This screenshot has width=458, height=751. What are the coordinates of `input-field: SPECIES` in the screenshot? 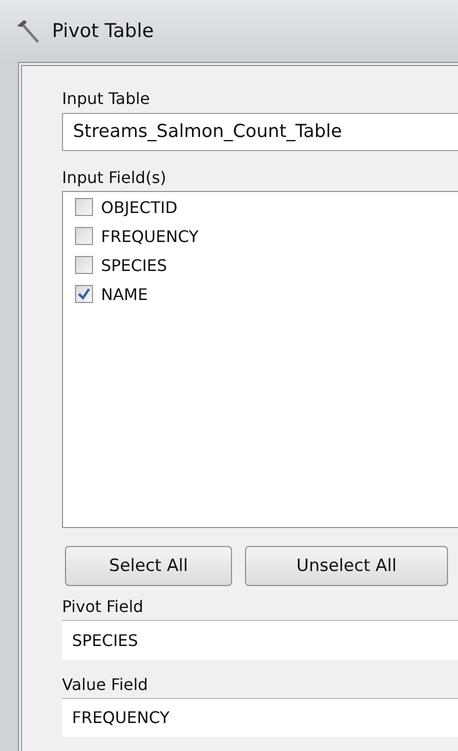 It's located at (260, 640).